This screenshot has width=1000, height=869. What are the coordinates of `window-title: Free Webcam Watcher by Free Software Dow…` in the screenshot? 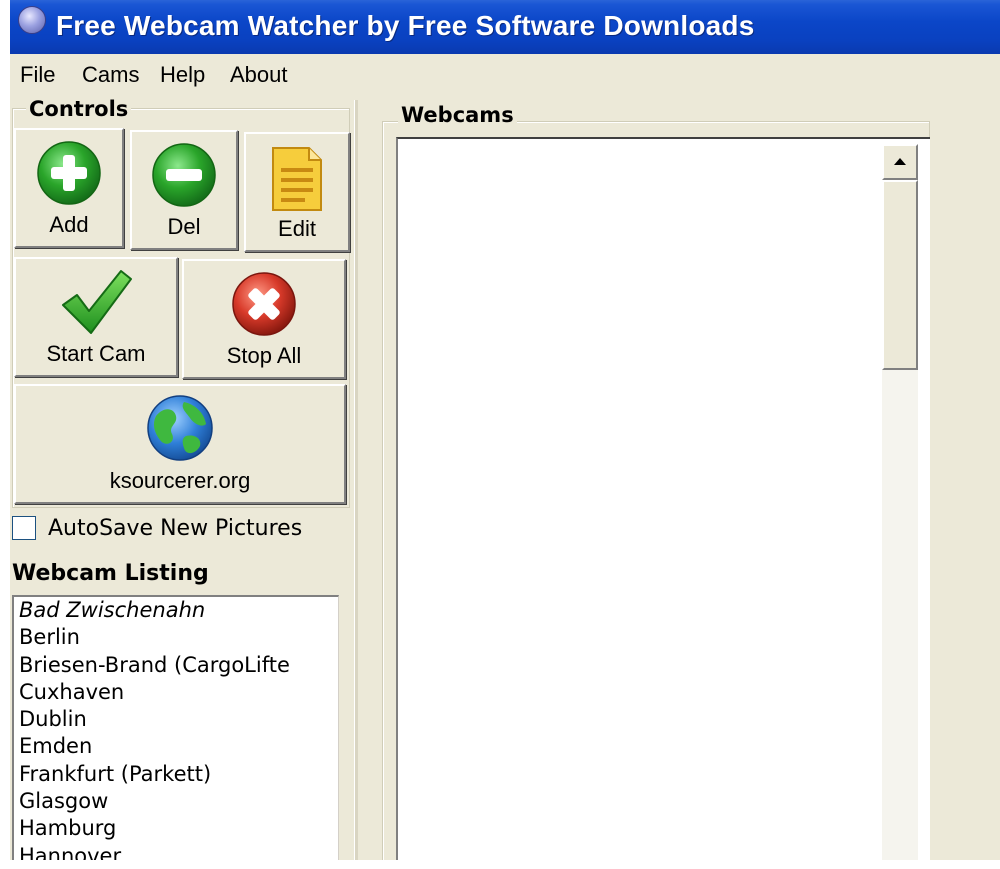 It's located at (405, 25).